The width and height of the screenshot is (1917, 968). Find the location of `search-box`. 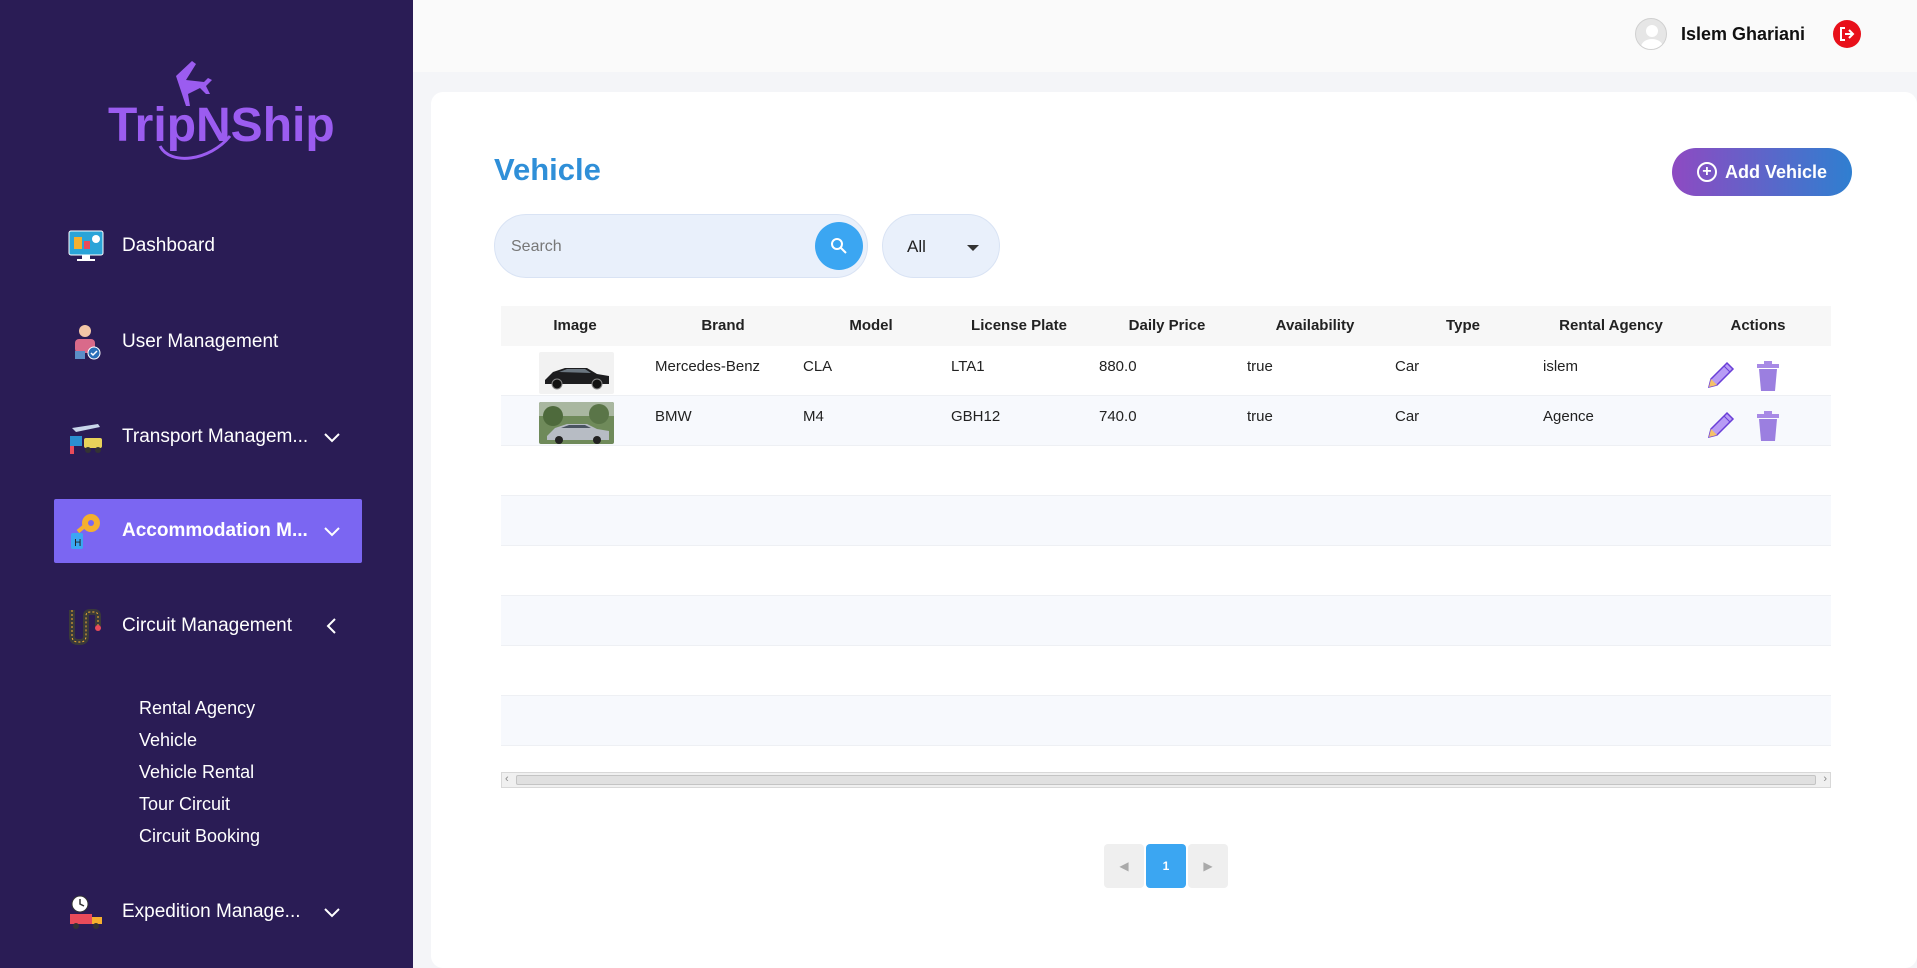

search-box is located at coordinates (681, 246).